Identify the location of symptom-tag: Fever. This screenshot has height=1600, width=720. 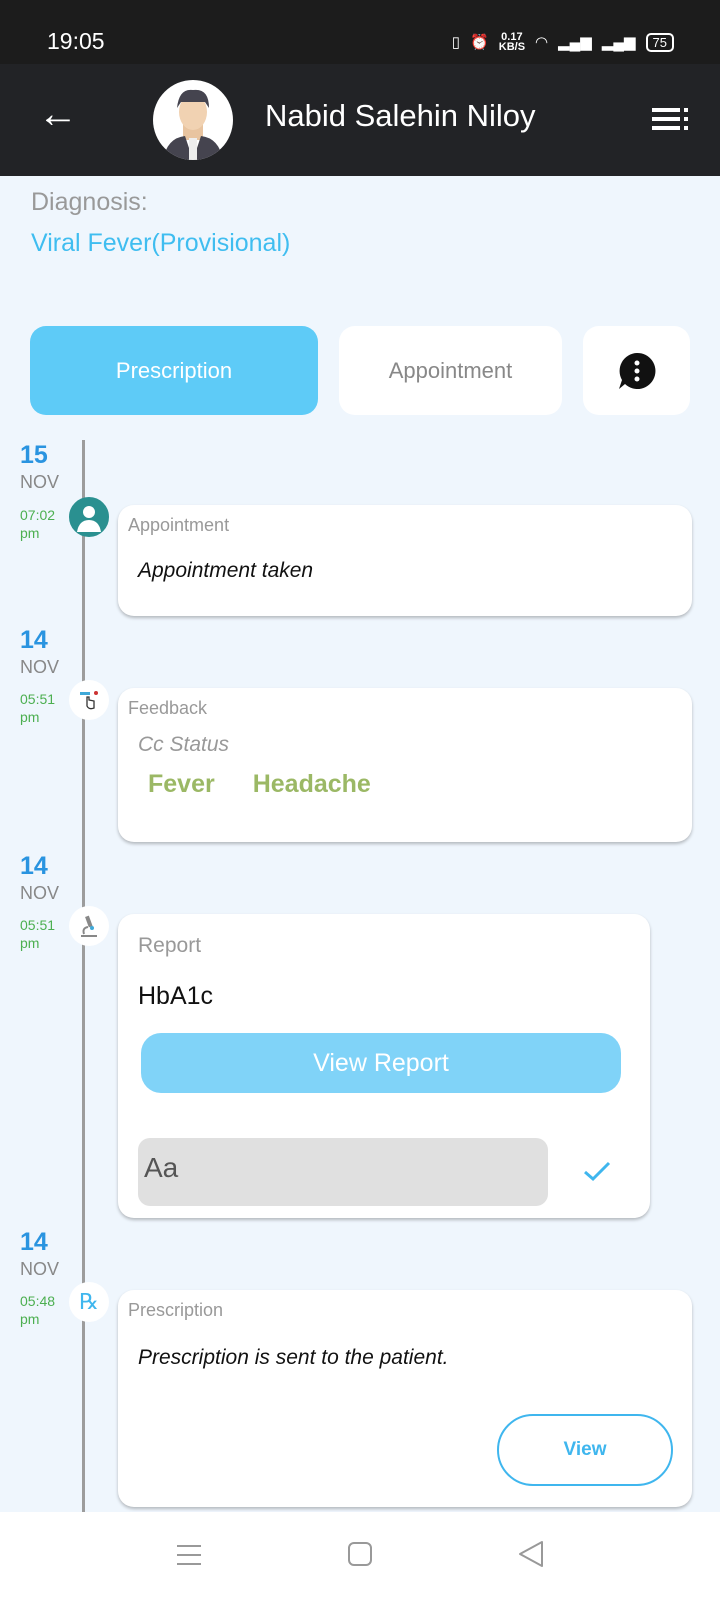
(181, 784).